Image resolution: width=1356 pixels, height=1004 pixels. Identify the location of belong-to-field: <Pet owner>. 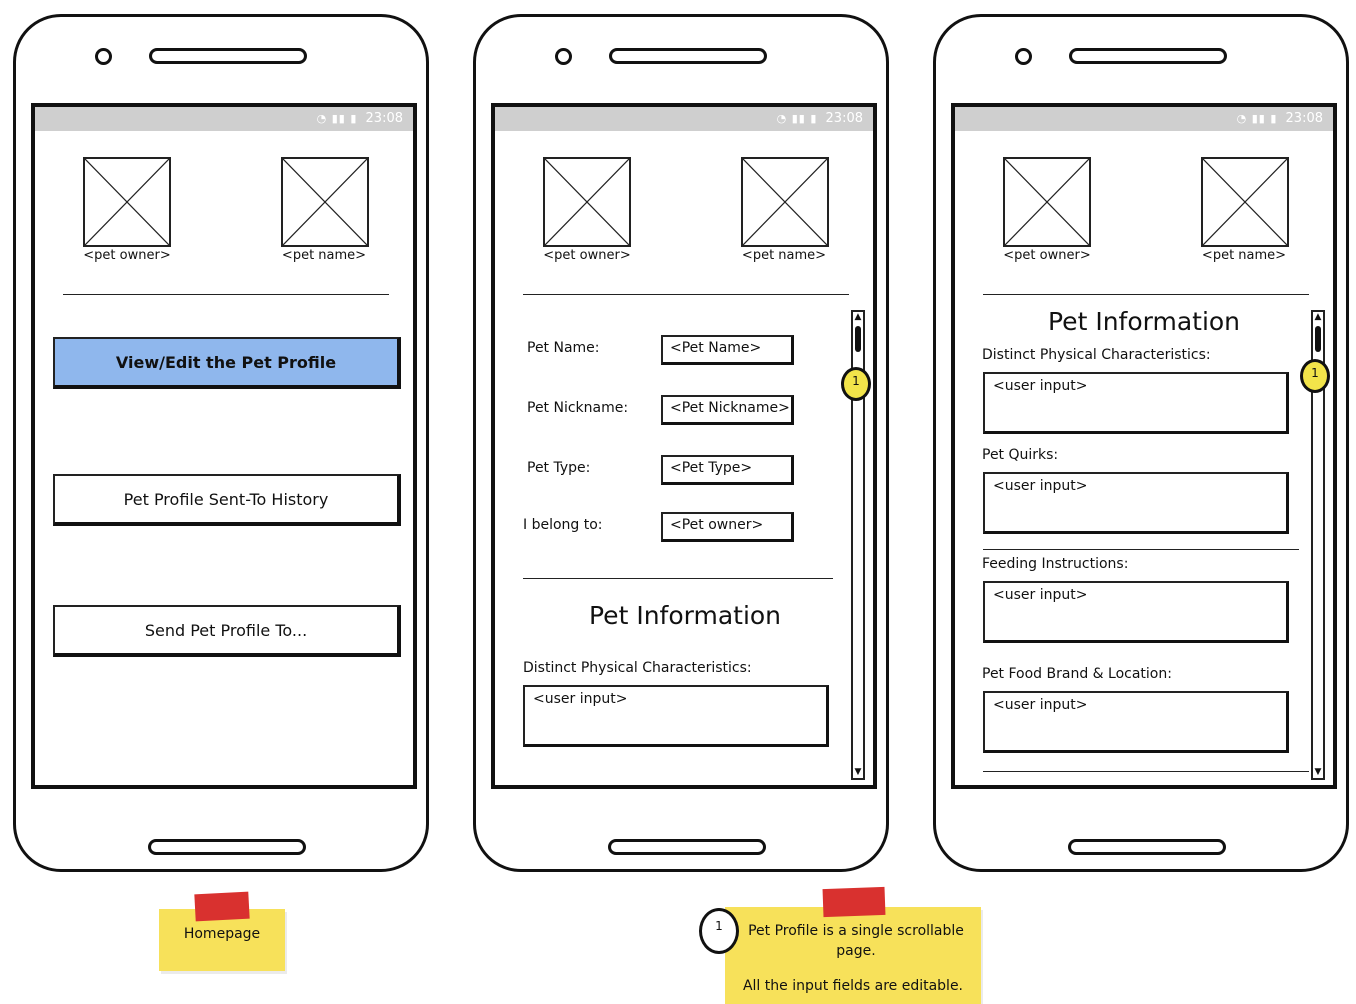
(727, 527).